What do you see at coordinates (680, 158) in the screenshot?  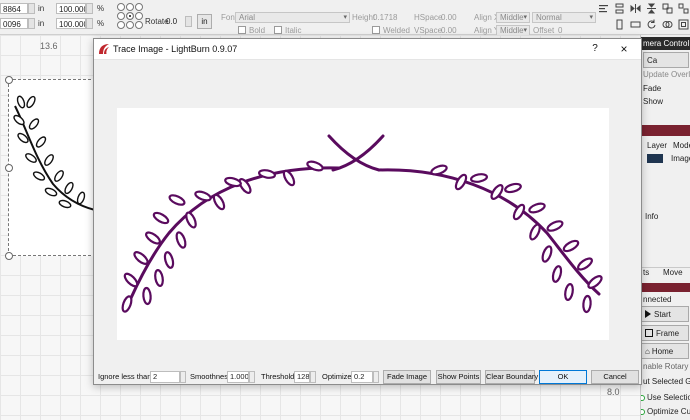 I see `layer-mode-image: Image` at bounding box center [680, 158].